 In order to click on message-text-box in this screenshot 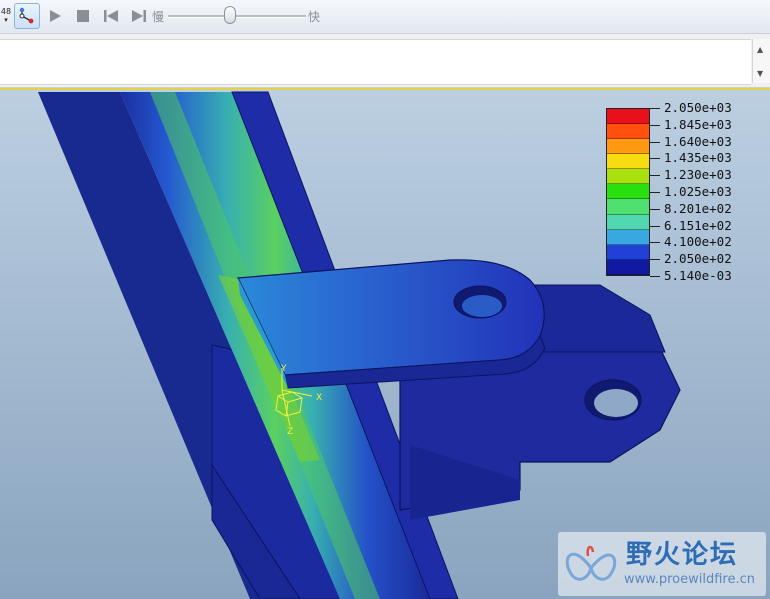, I will do `click(375, 62)`.